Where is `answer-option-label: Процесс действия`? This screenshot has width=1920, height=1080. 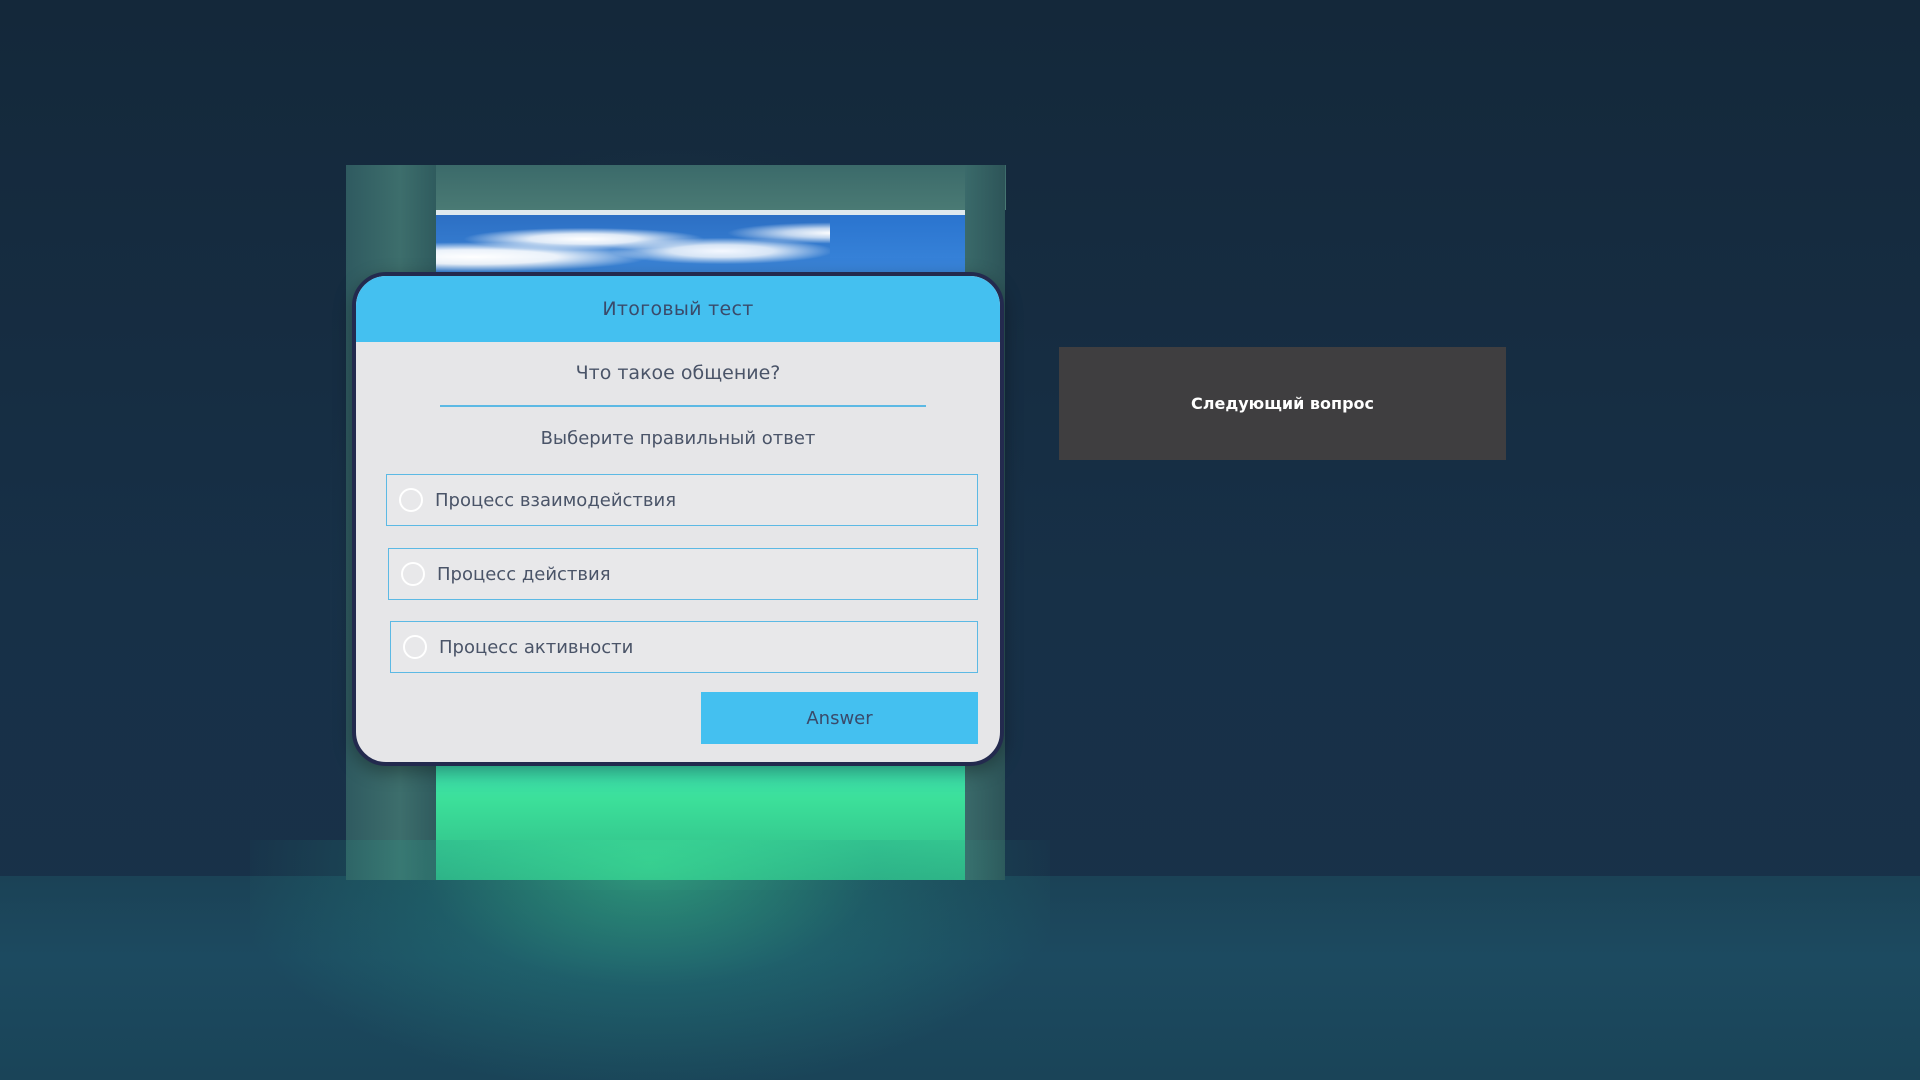
answer-option-label: Процесс действия is located at coordinates (524, 574).